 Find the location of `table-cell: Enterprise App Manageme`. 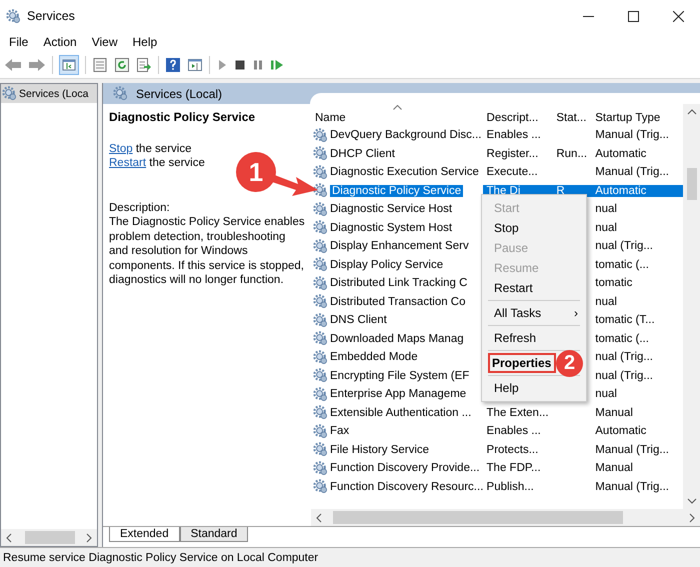

table-cell: Enterprise App Manageme is located at coordinates (398, 394).